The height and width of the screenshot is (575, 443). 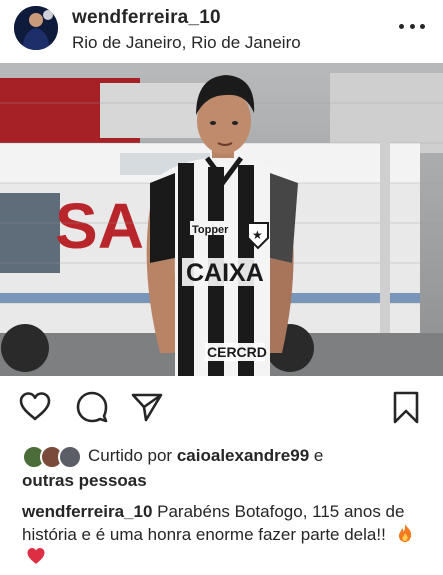 I want to click on jersey-sponsor: CAIXA, so click(x=225, y=273).